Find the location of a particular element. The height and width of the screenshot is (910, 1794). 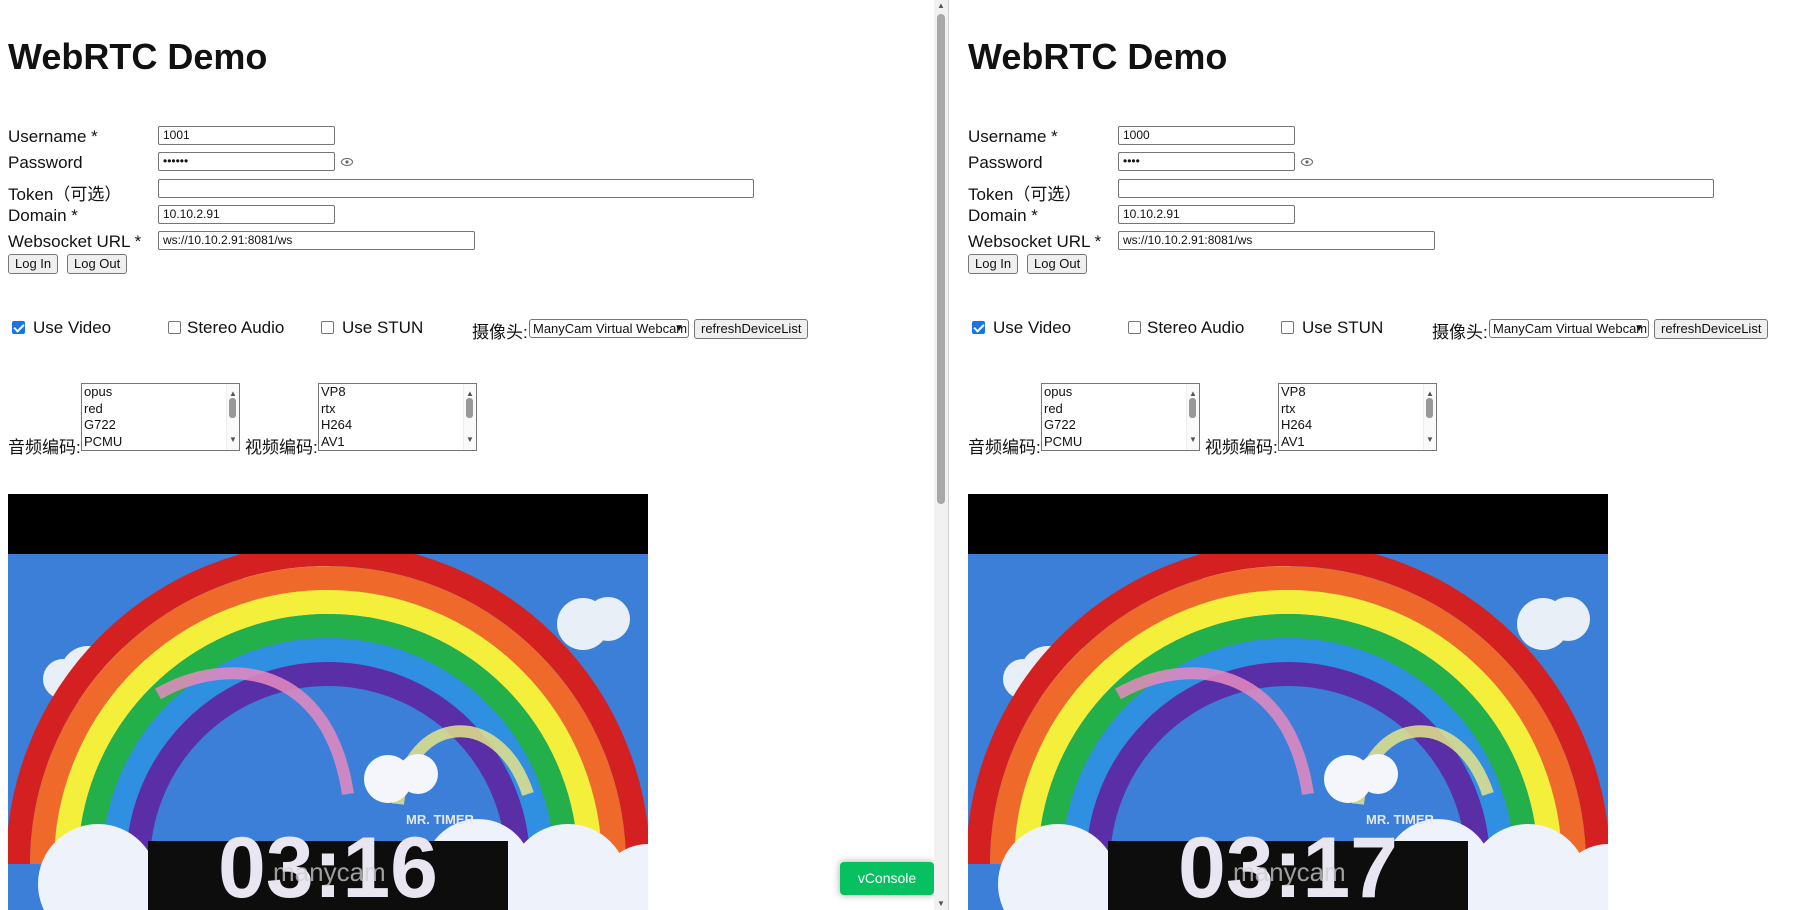

username-input: 1000 is located at coordinates (1206, 135).